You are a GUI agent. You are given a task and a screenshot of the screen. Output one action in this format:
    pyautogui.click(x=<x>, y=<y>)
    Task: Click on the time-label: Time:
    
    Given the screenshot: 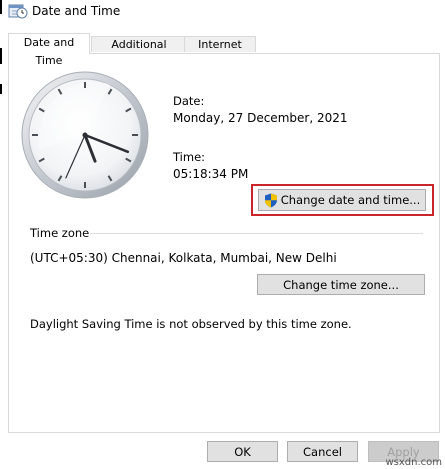 What is the action you would take?
    pyautogui.click(x=189, y=157)
    